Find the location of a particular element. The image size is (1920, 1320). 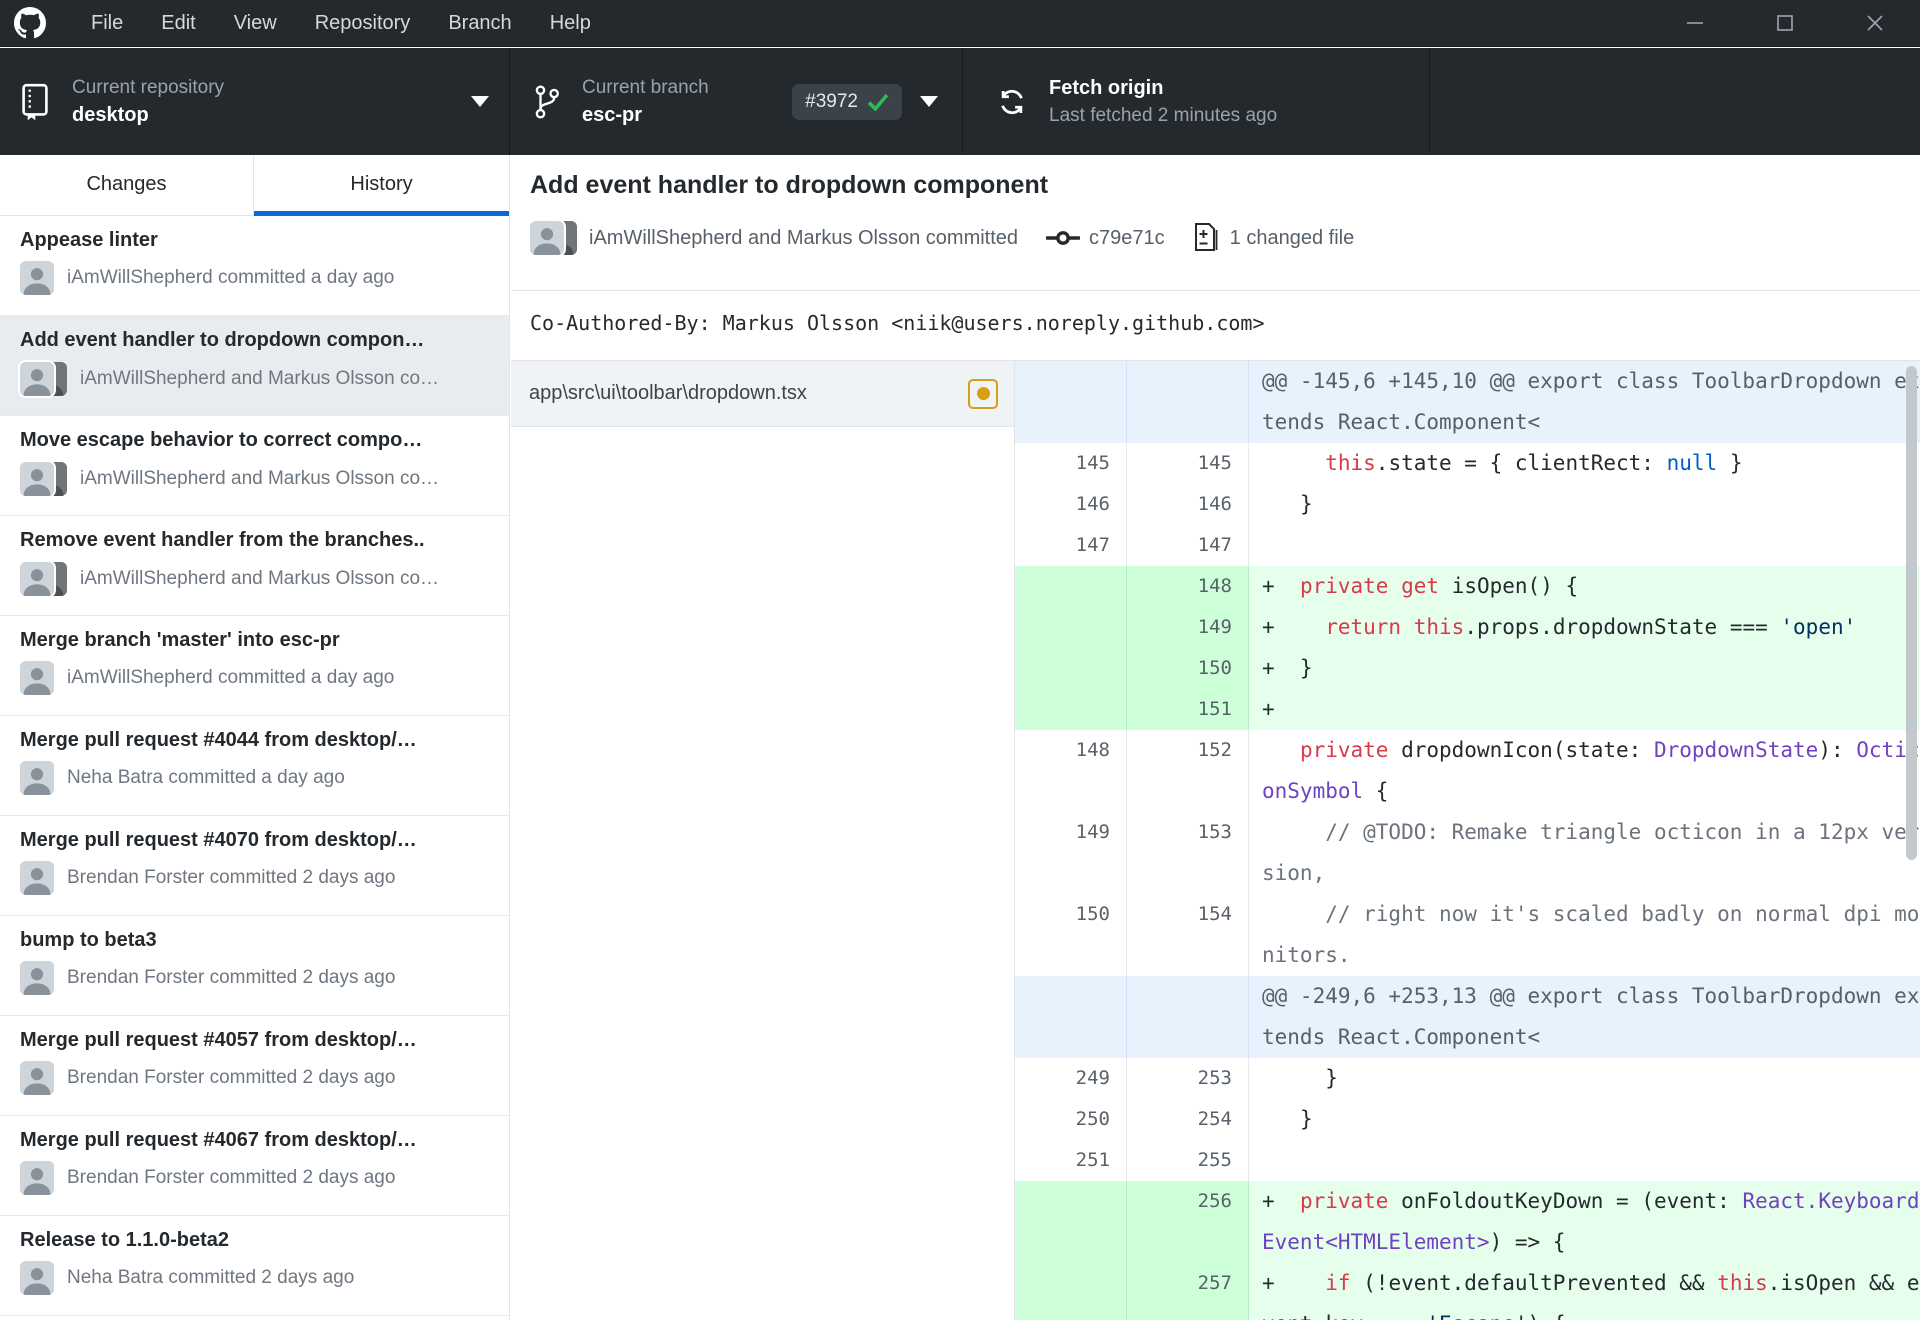

line-number-new: 254 is located at coordinates (1188, 1119).